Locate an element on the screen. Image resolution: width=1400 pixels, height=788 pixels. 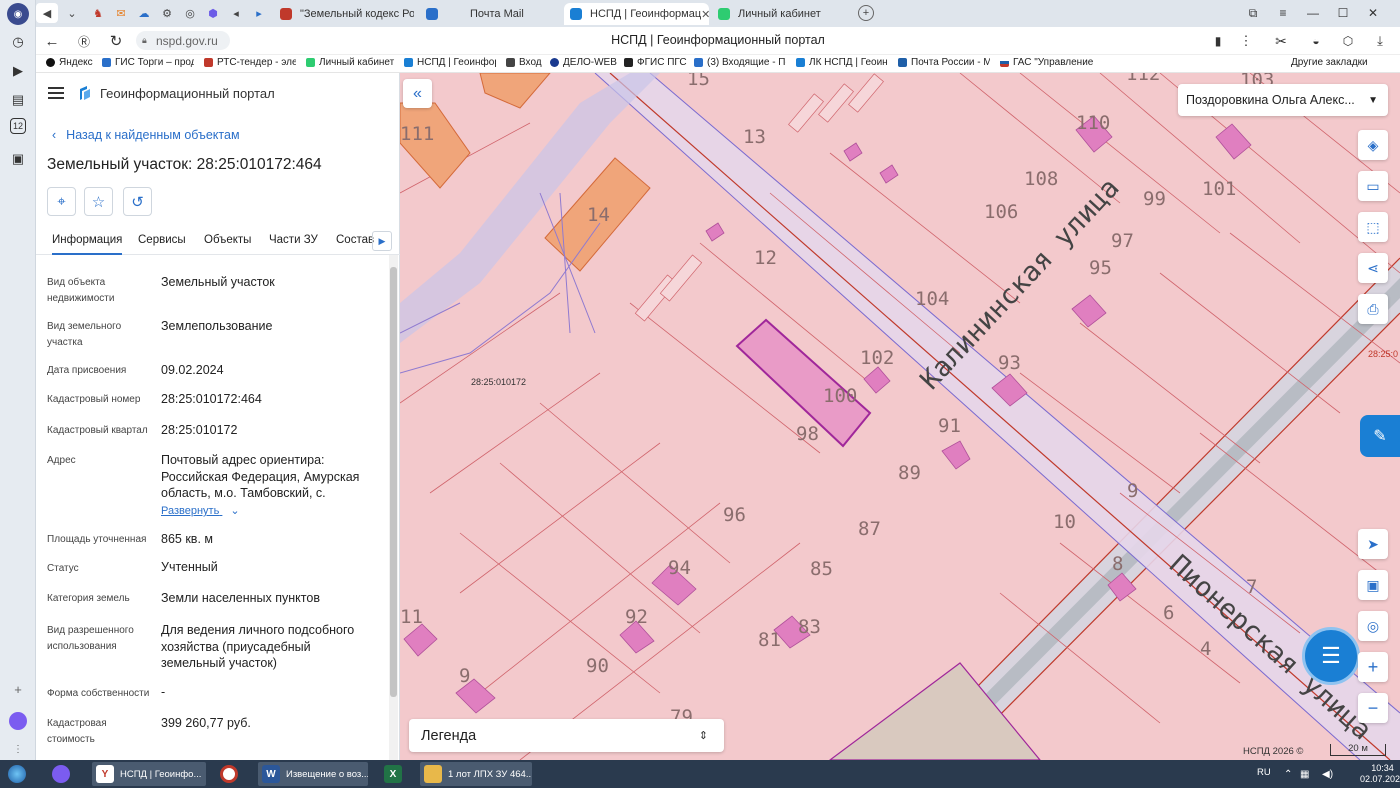
layers-button: ◈ is located at coordinates (1373, 145).